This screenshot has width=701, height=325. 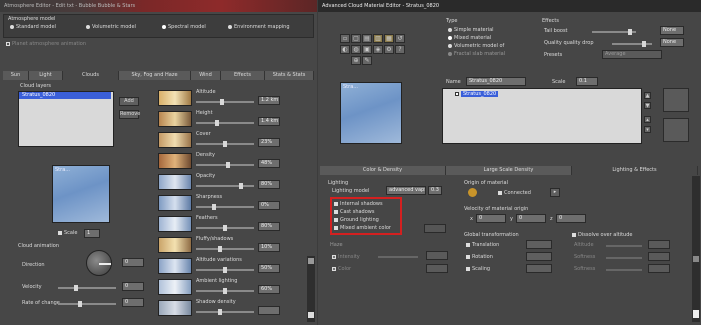 What do you see at coordinates (129, 114) in the screenshot?
I see `remove-layer-button: Remove` at bounding box center [129, 114].